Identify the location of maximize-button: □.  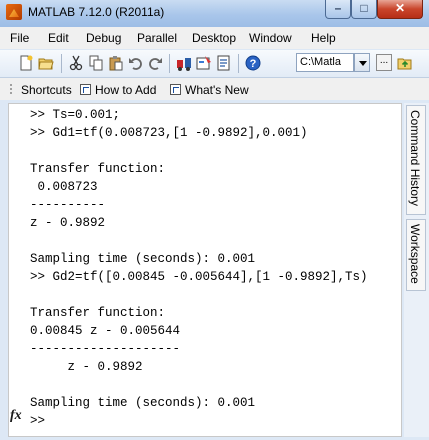
(364, 9).